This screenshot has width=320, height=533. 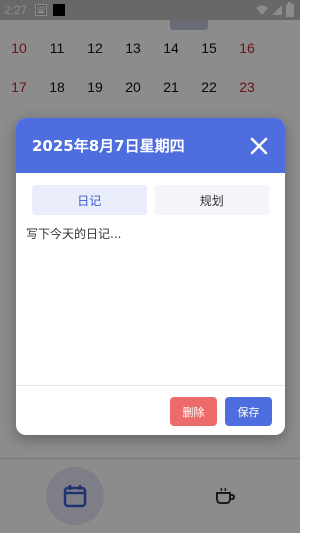 I want to click on footer-divider, so click(x=150, y=385).